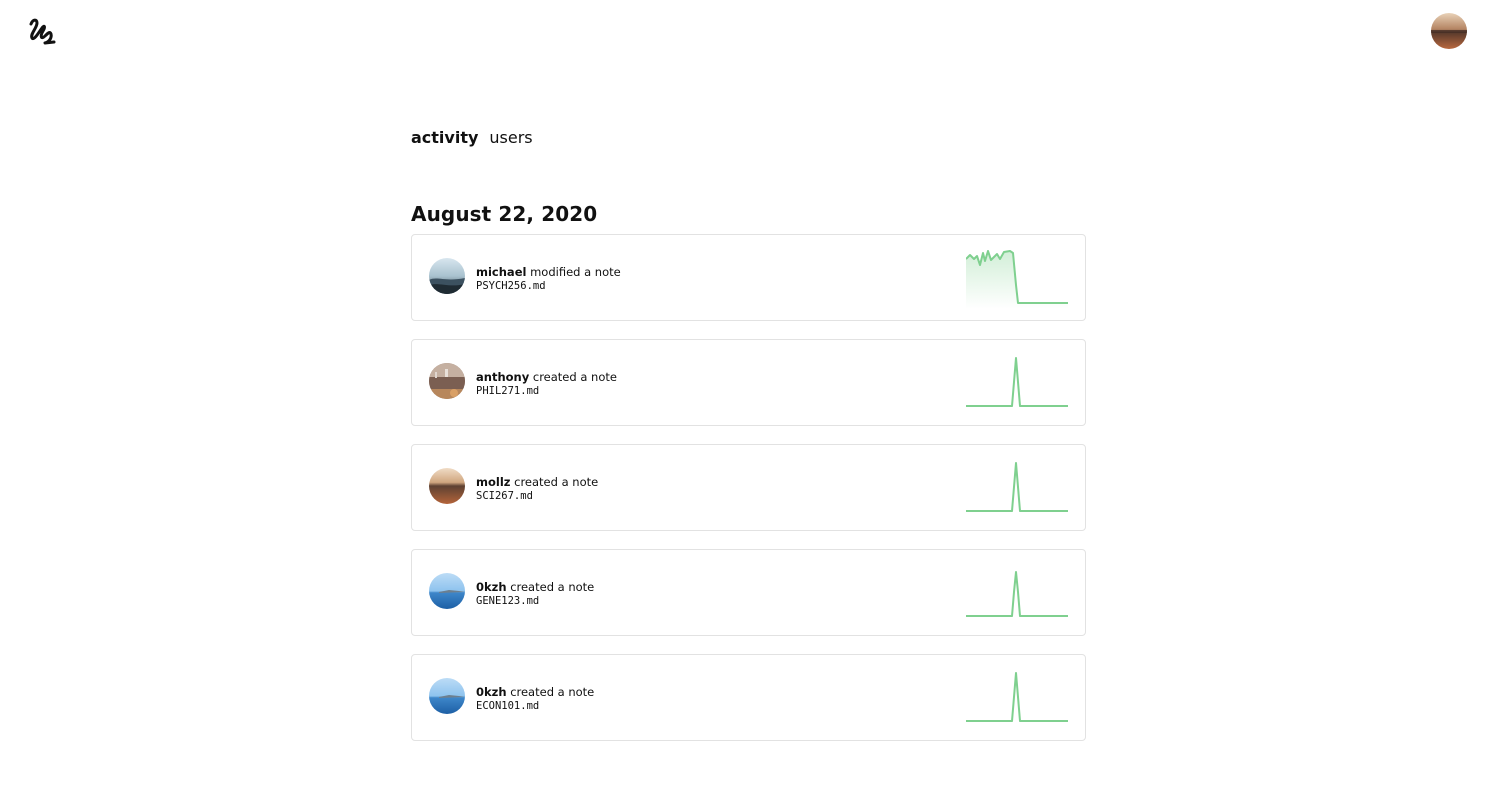  Describe the element at coordinates (502, 377) in the screenshot. I see `activity-user: anthony` at that location.